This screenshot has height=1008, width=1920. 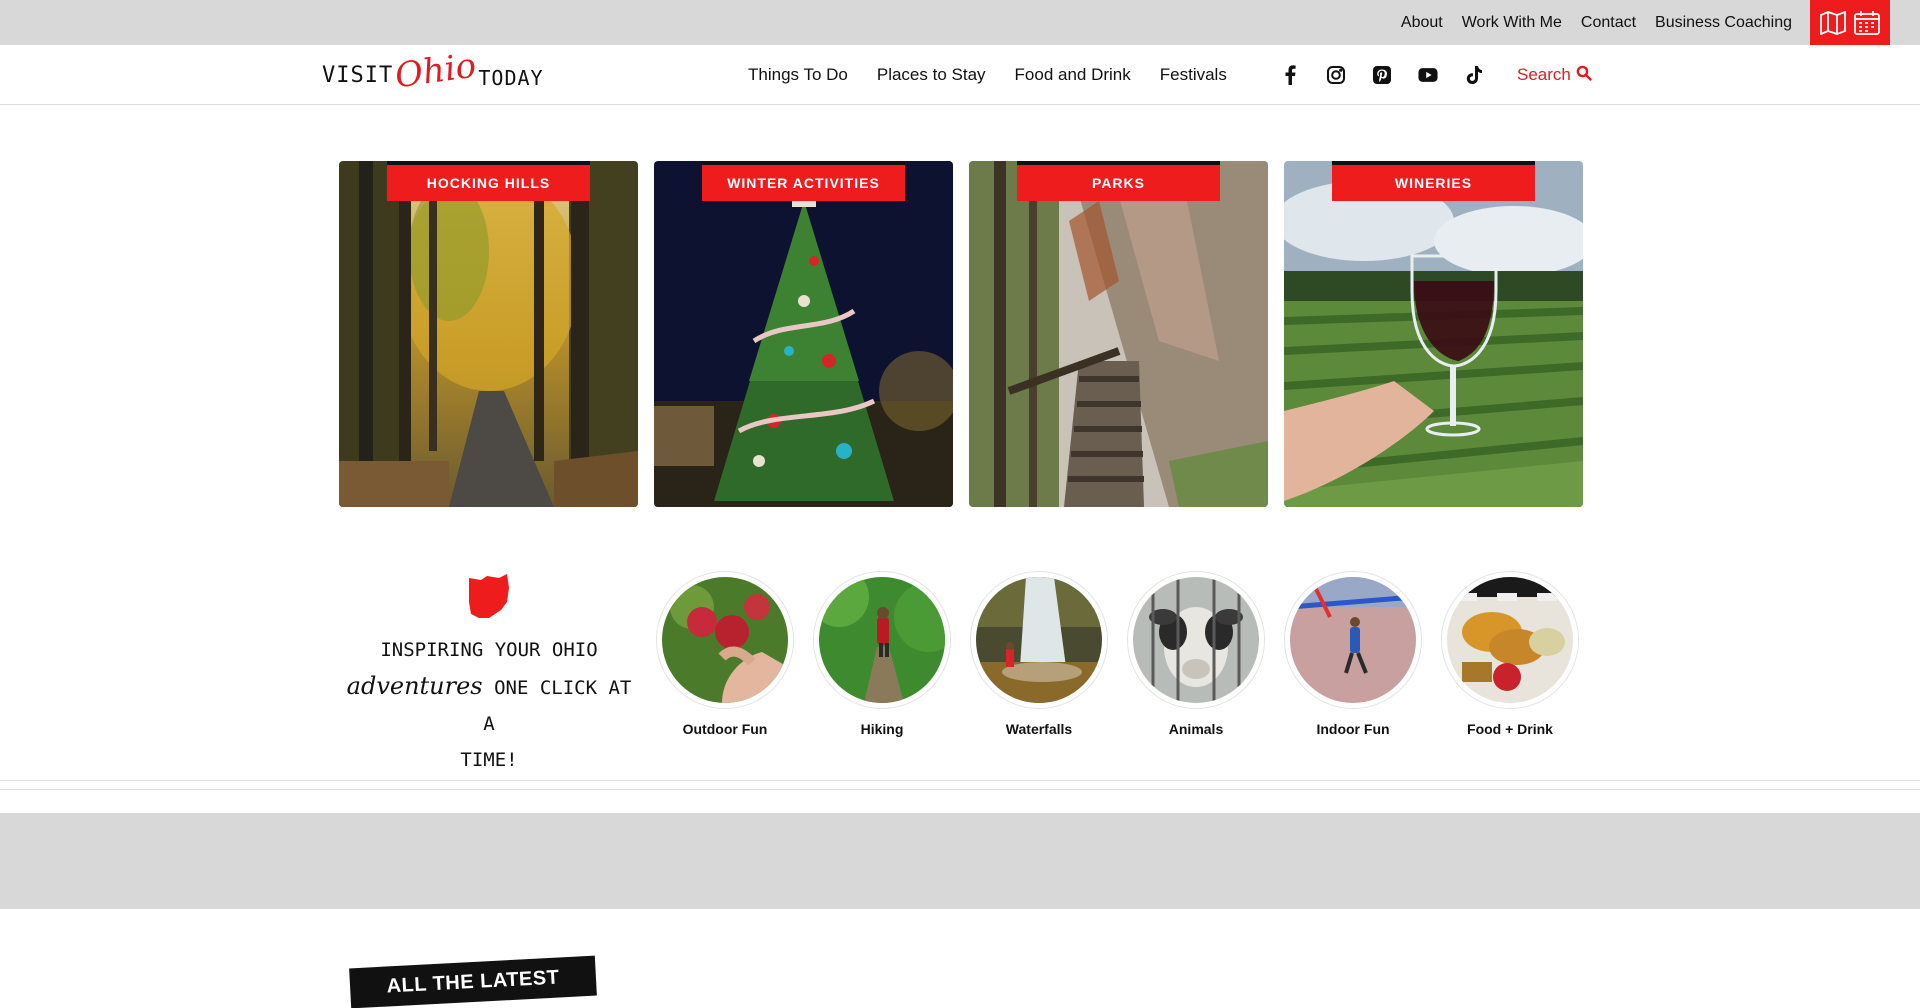 I want to click on card-photo-autumn-trail, so click(x=488, y=334).